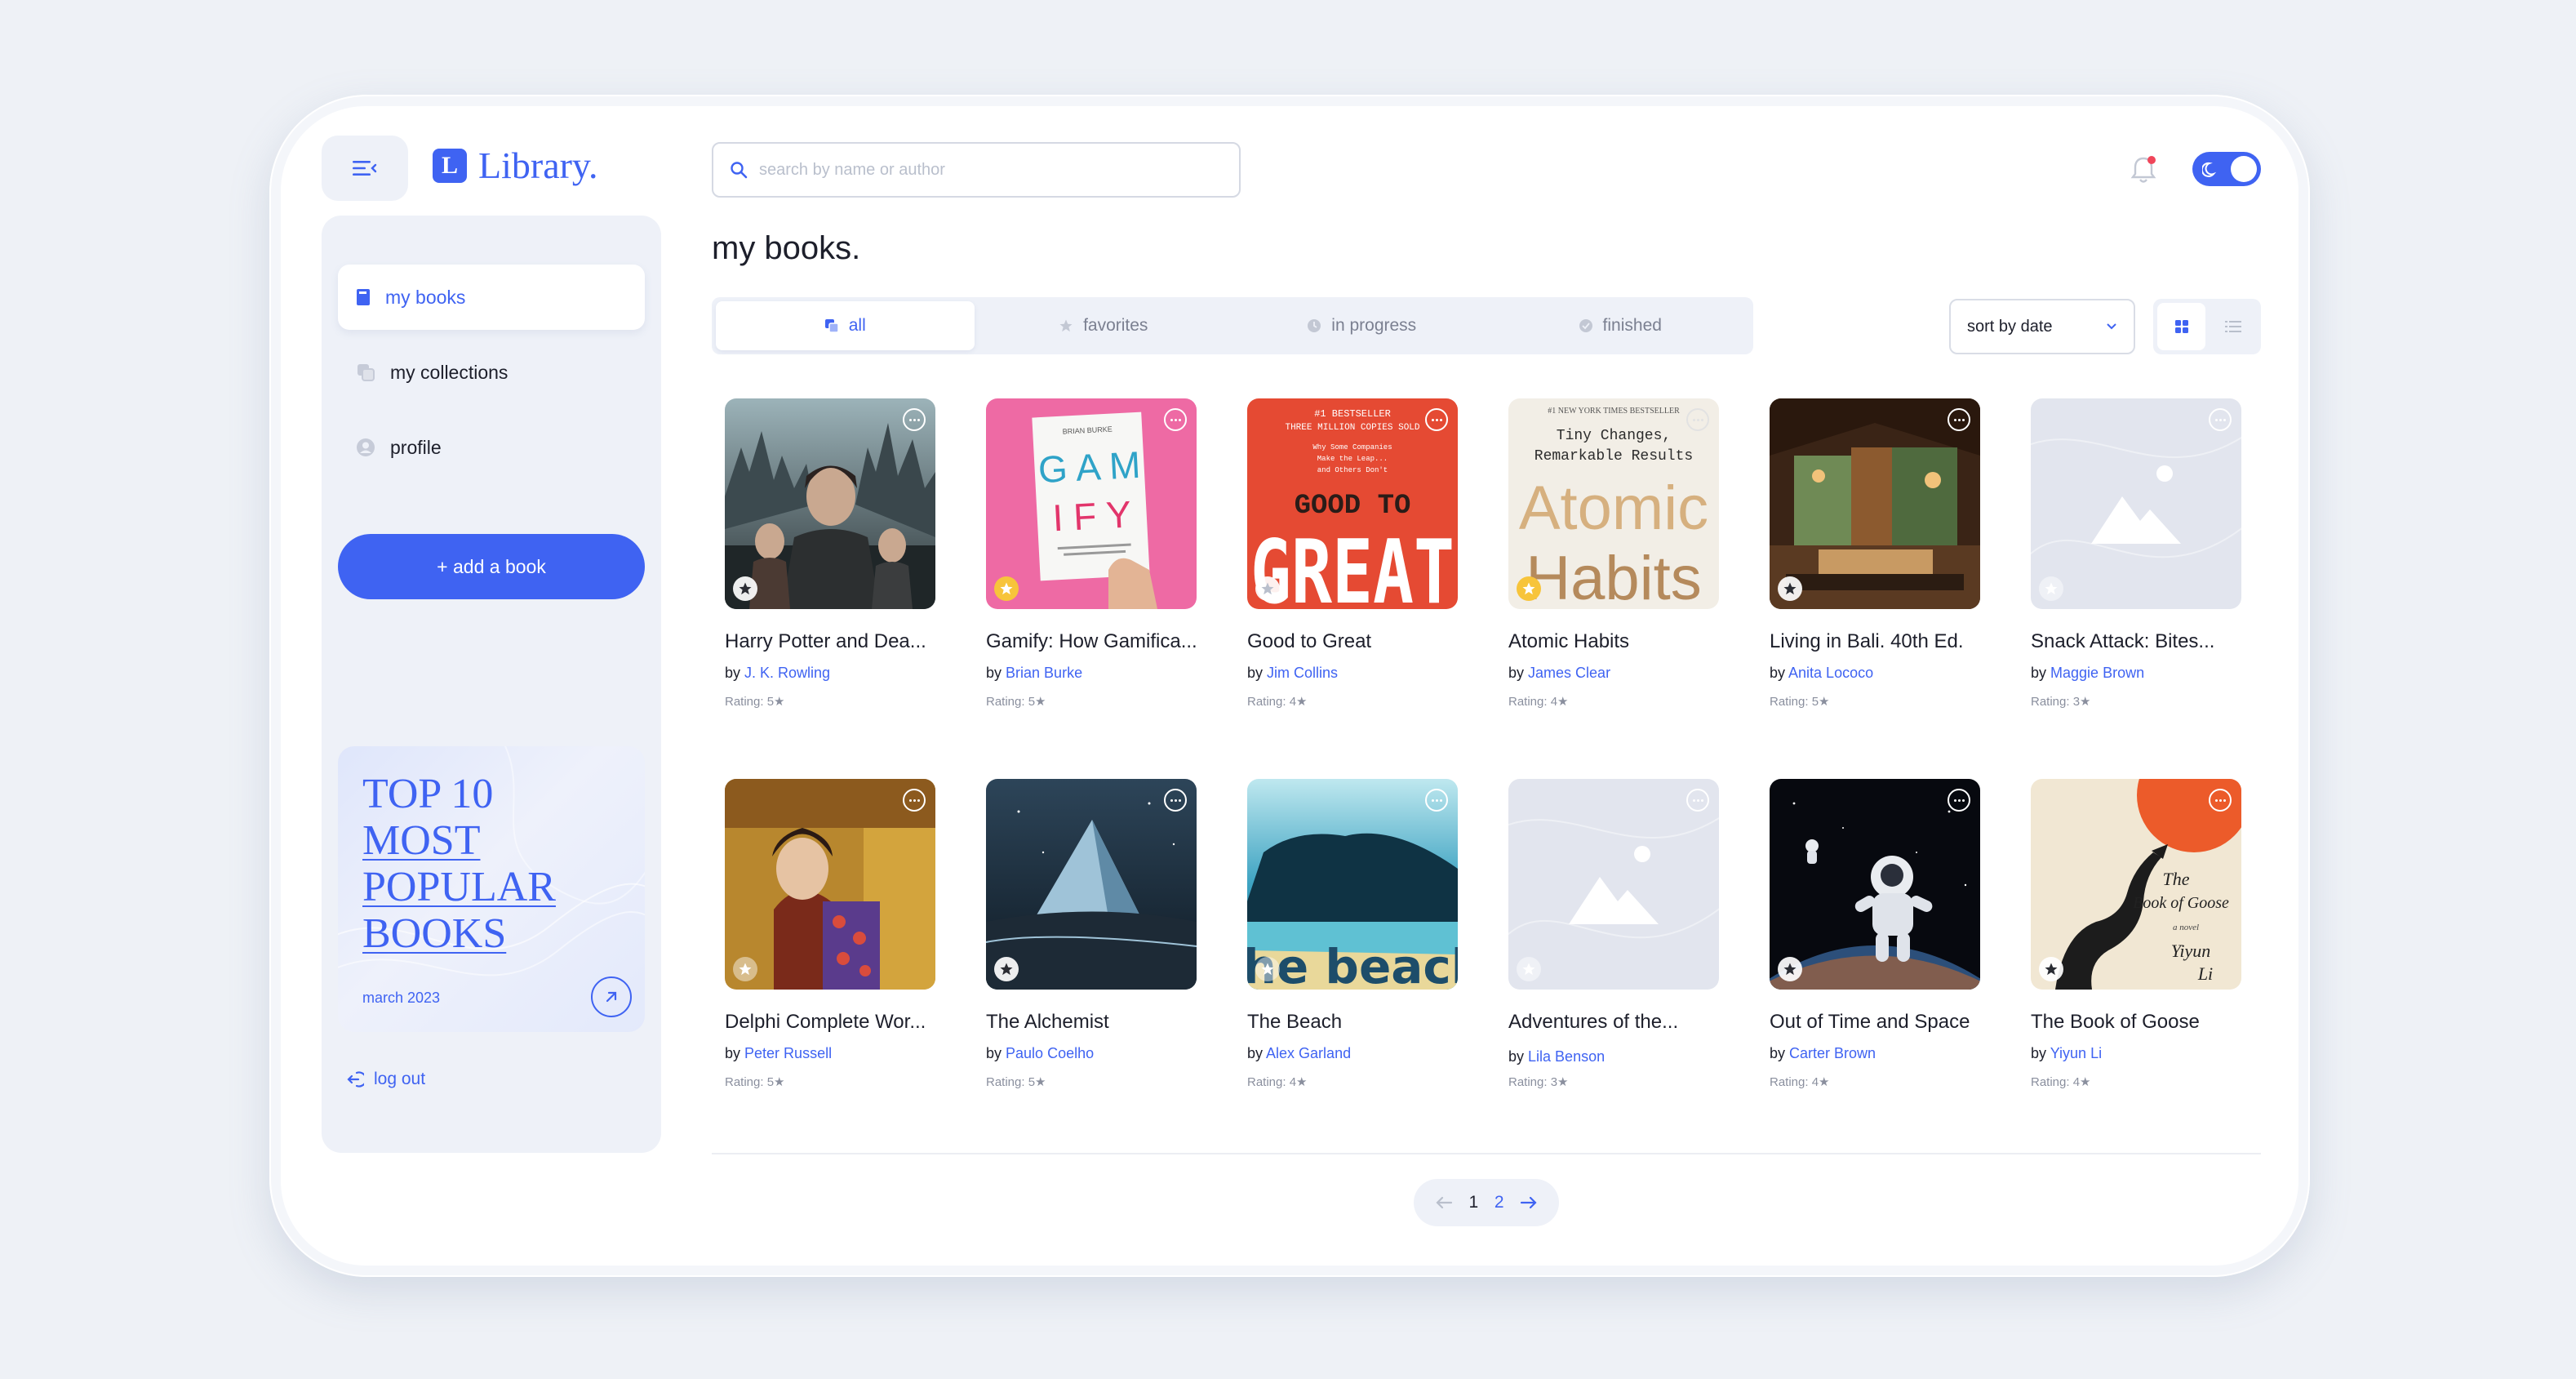 The image size is (2576, 1379). I want to click on list-icon, so click(2232, 326).